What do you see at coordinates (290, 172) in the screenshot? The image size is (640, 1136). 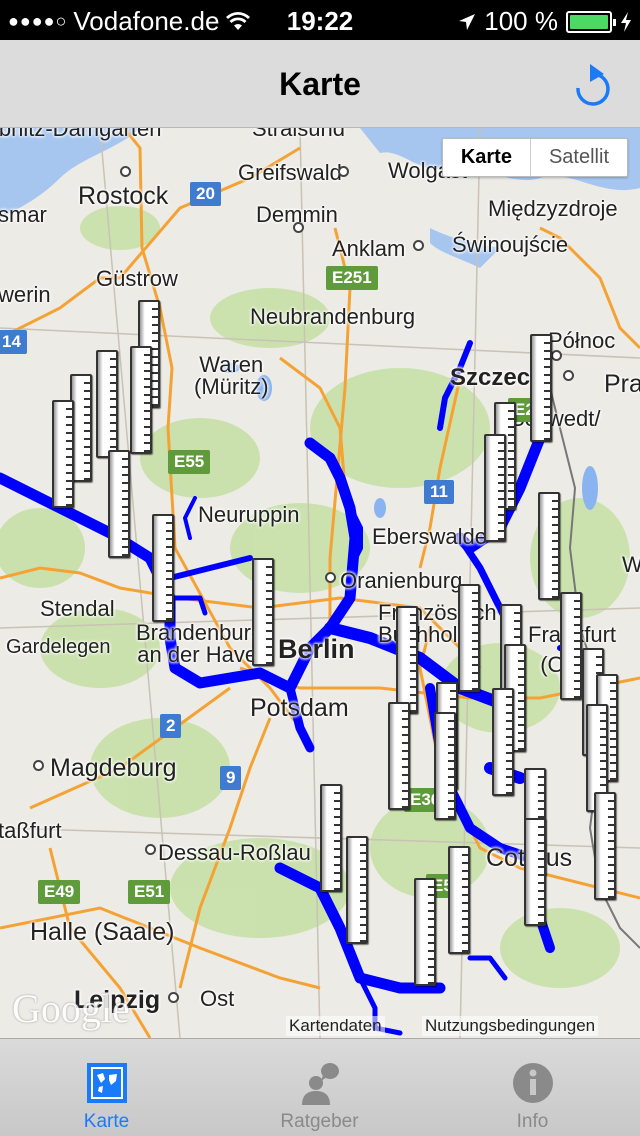 I see `map-label-greifswald: Greifswald` at bounding box center [290, 172].